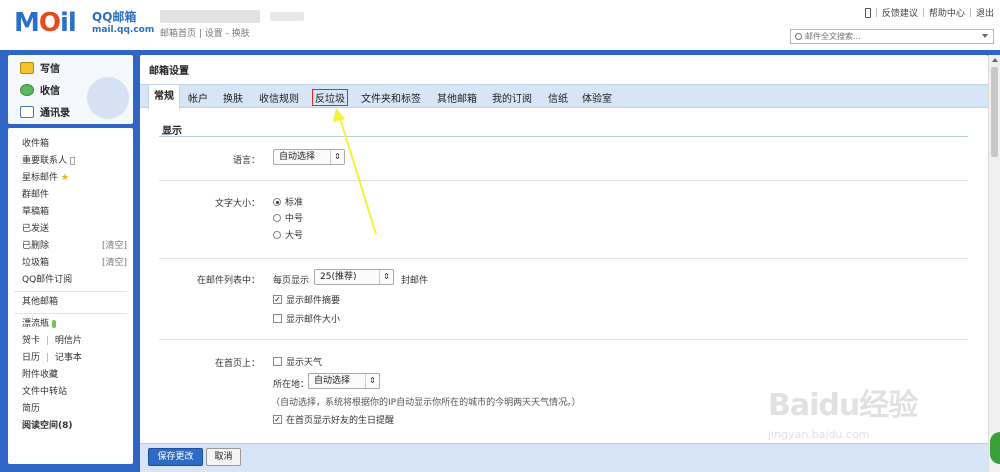  Describe the element at coordinates (947, 12) in the screenshot. I see `help-link: 帮助中心` at that location.